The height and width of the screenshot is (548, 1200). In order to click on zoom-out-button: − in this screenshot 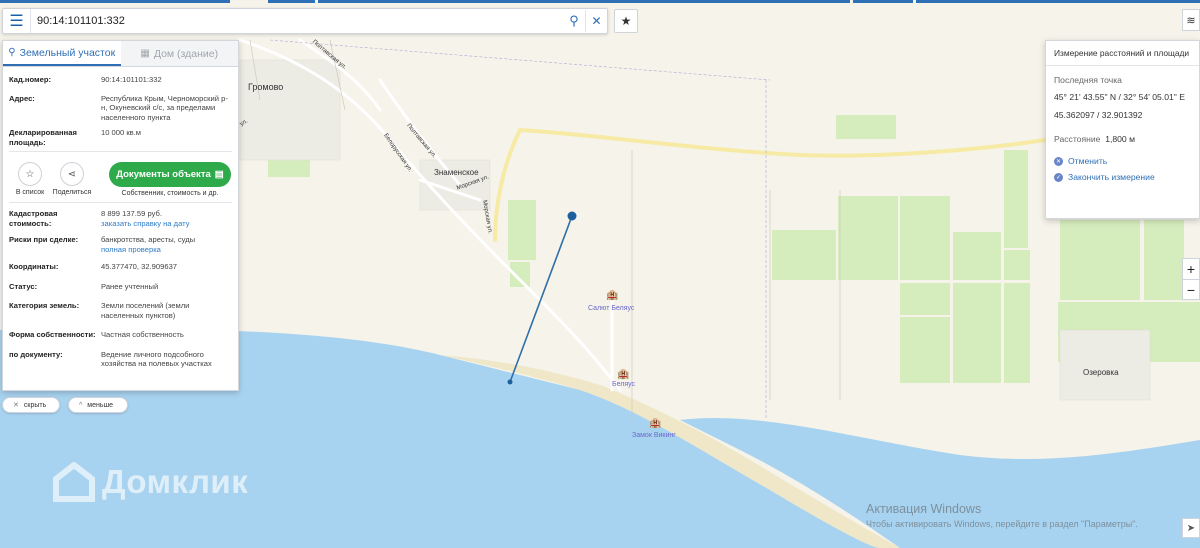, I will do `click(1191, 289)`.